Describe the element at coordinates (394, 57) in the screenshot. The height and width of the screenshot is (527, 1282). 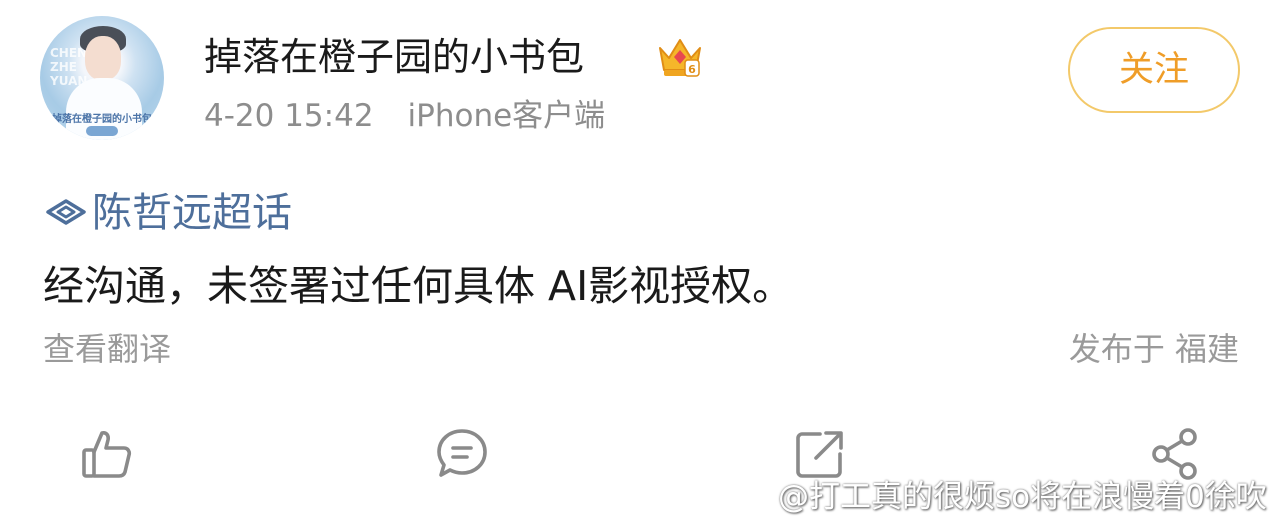
I see `username: 掉落在橙子园的小书包` at that location.